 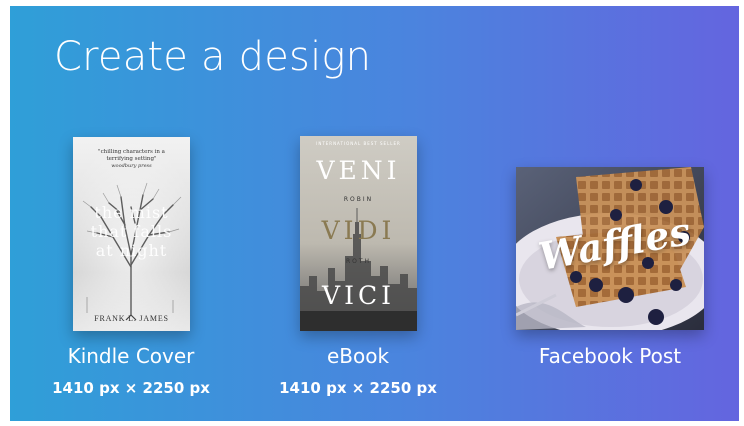 I want to click on cover-author: FRANK L. JAMES, so click(x=131, y=318).